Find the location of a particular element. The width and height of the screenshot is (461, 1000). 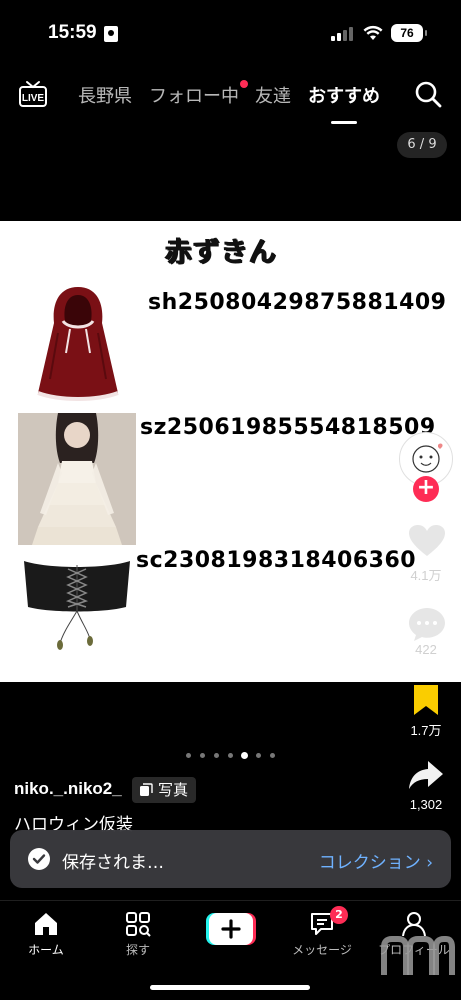

share-icon is located at coordinates (426, 775).